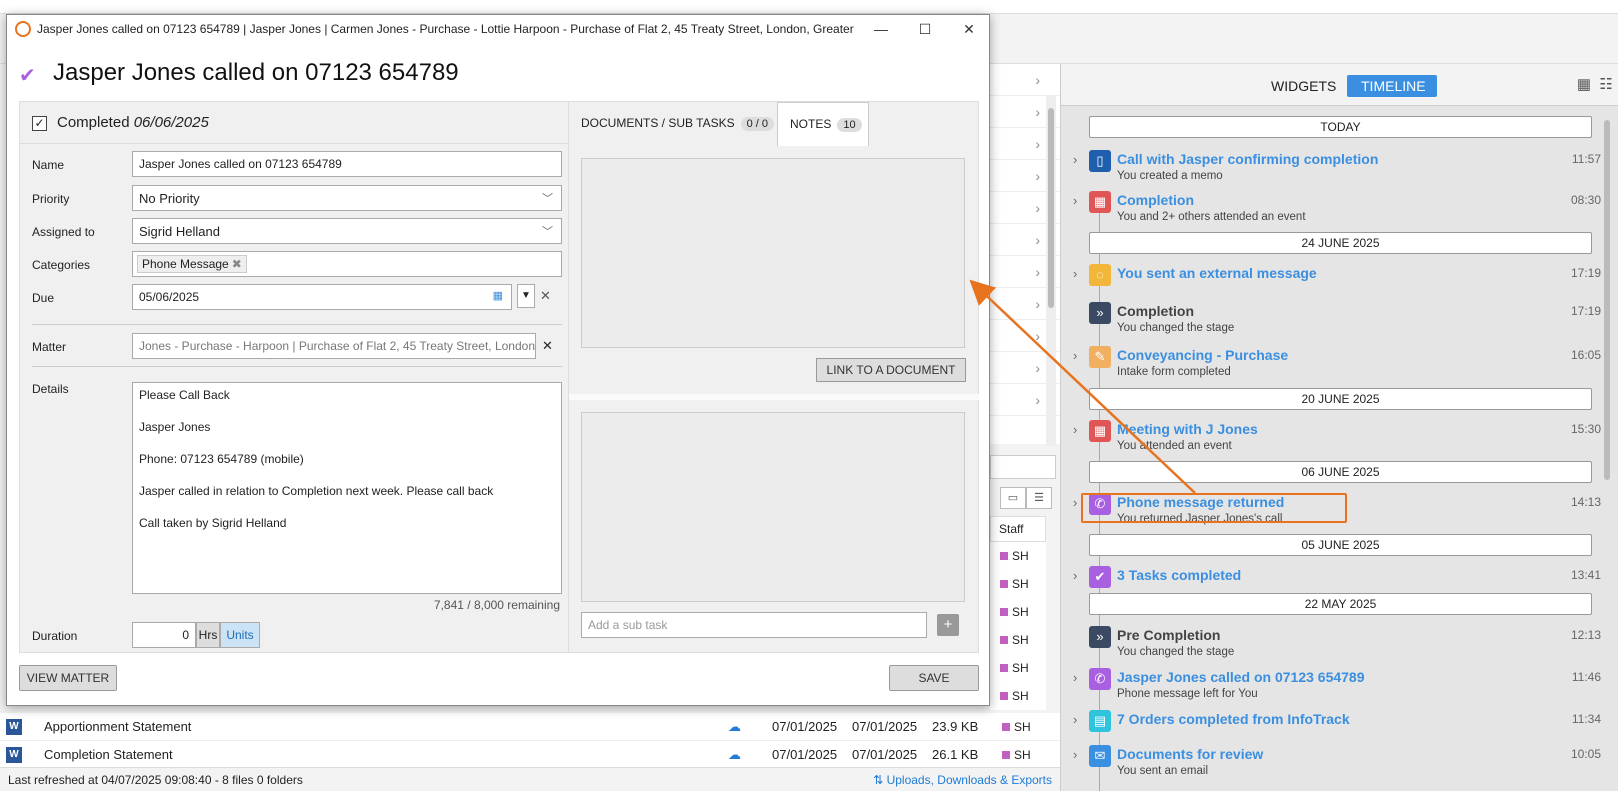 The image size is (1618, 791). What do you see at coordinates (547, 346) in the screenshot?
I see `clear-matter-icon: ✕` at bounding box center [547, 346].